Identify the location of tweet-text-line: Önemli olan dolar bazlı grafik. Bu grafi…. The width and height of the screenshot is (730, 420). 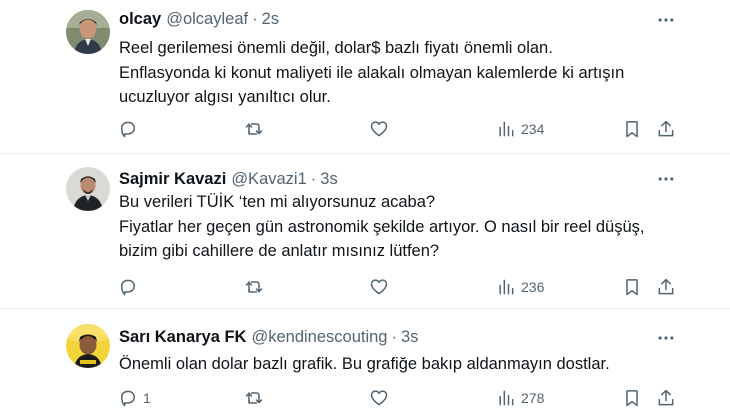
(364, 364).